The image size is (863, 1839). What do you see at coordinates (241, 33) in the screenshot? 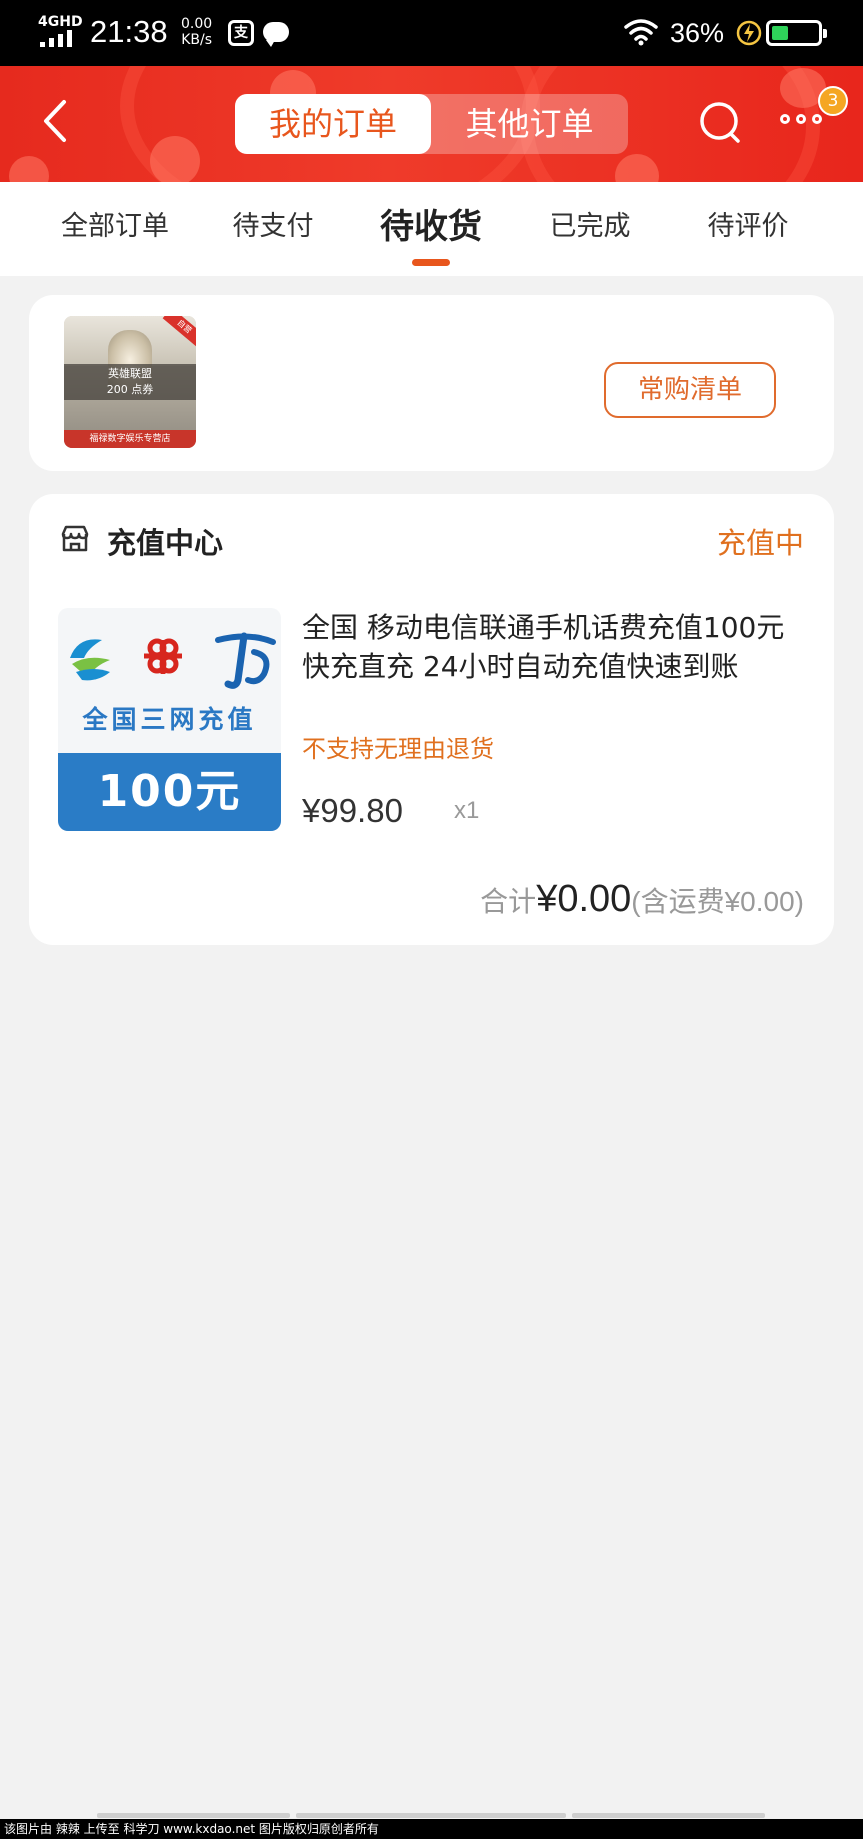
I see `alipay-icon: 支` at bounding box center [241, 33].